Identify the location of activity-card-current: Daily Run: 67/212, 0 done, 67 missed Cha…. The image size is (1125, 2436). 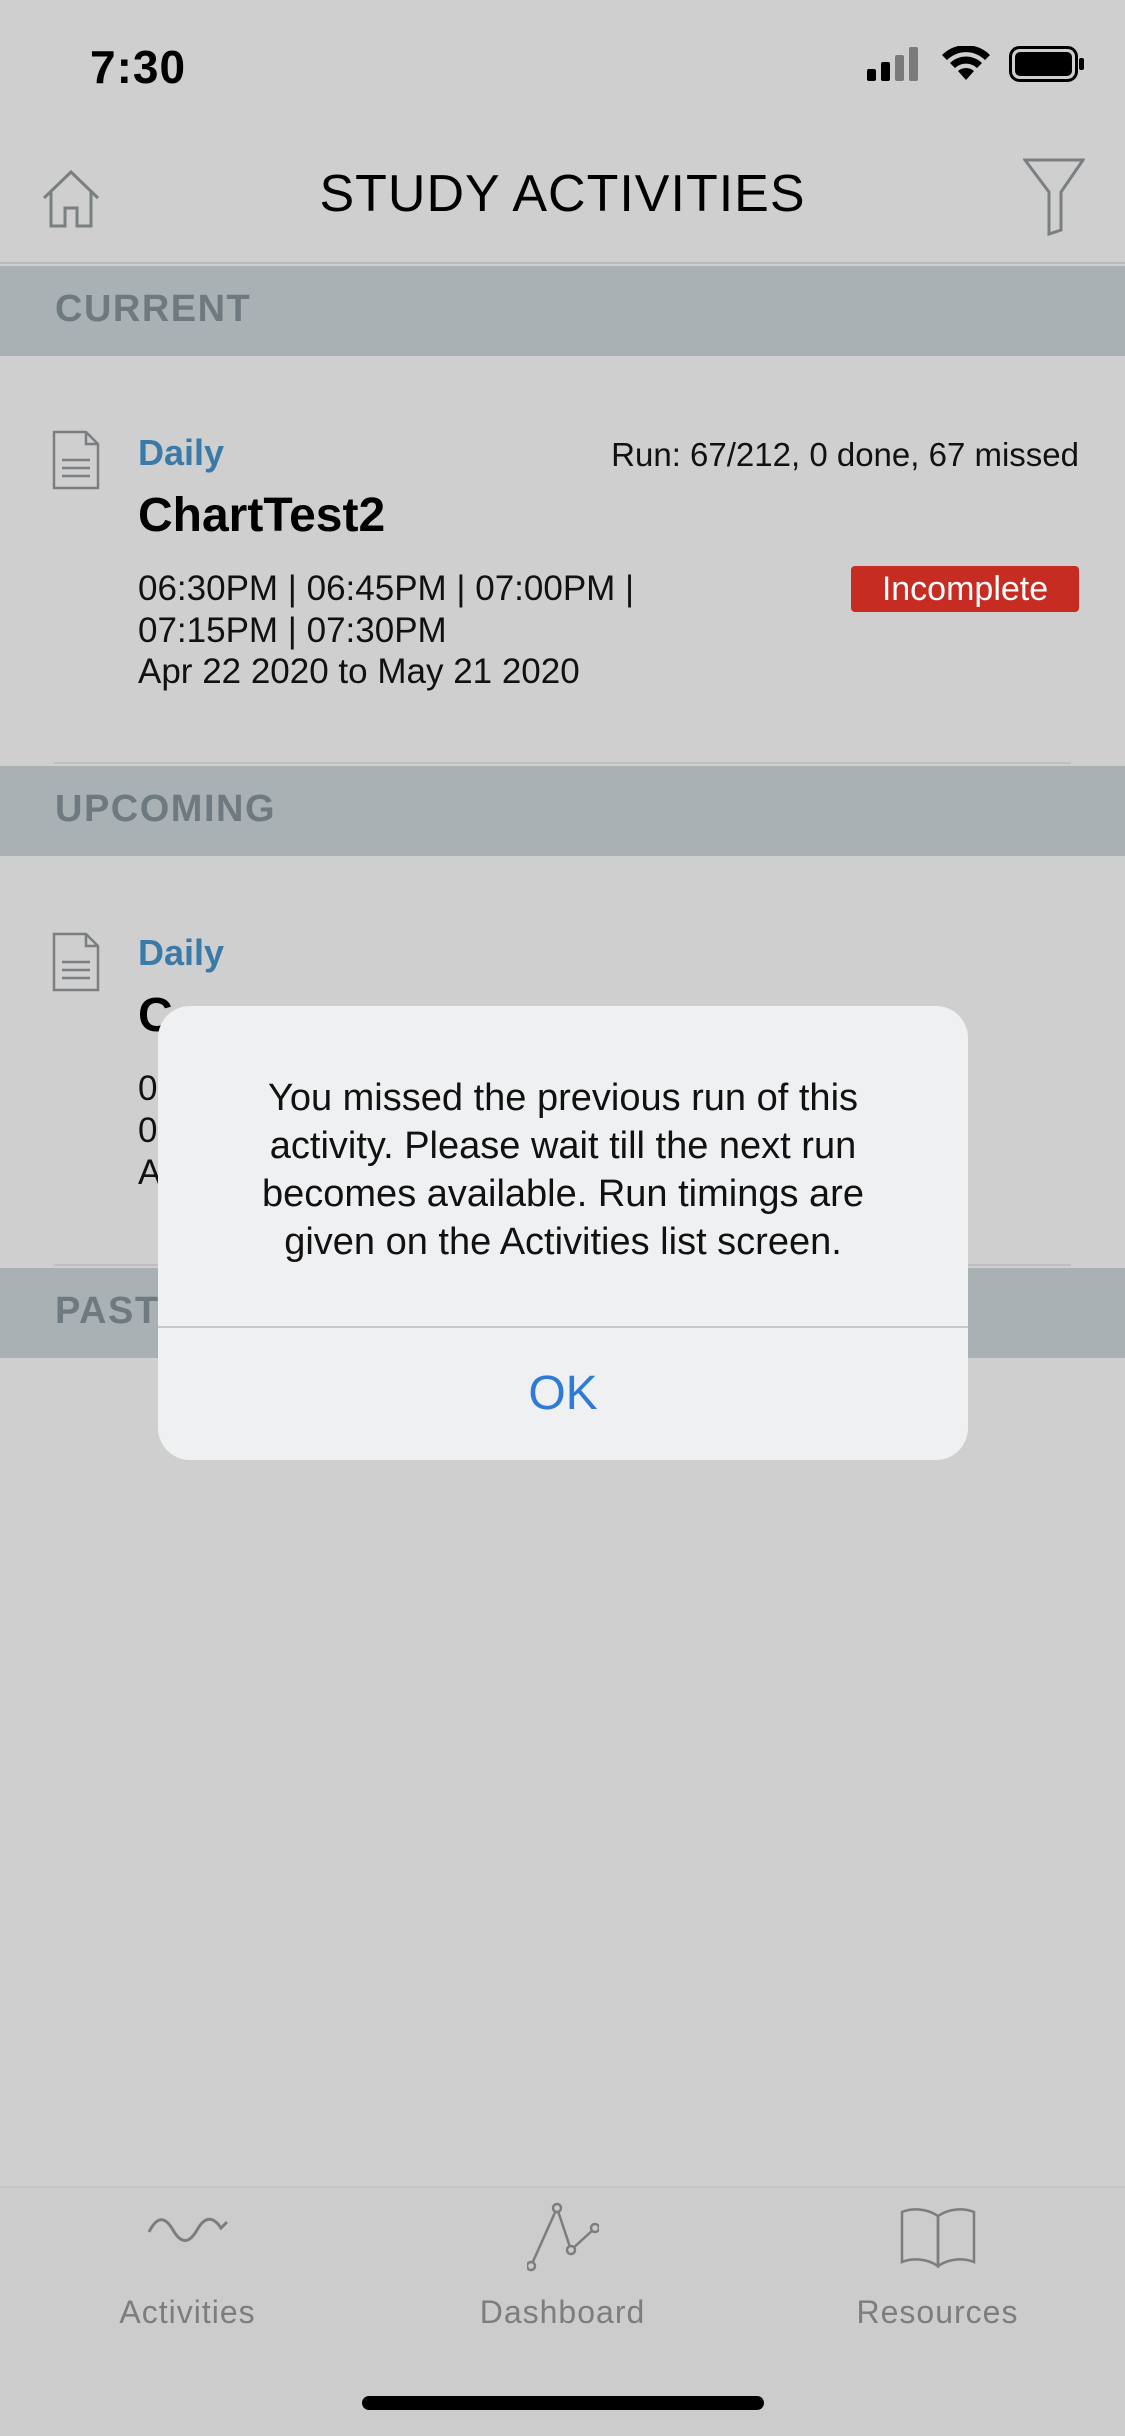
(562, 595).